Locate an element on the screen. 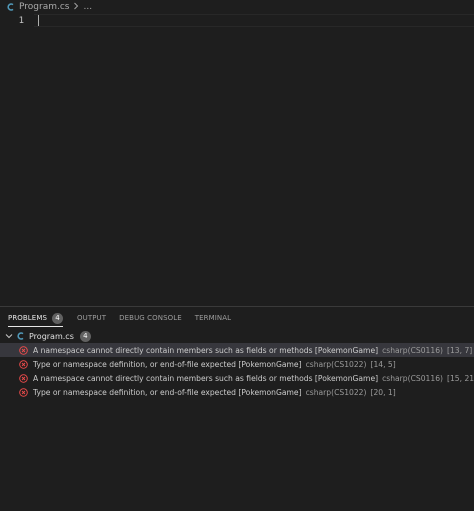  file-problem-count-badge: 4 is located at coordinates (85, 336).